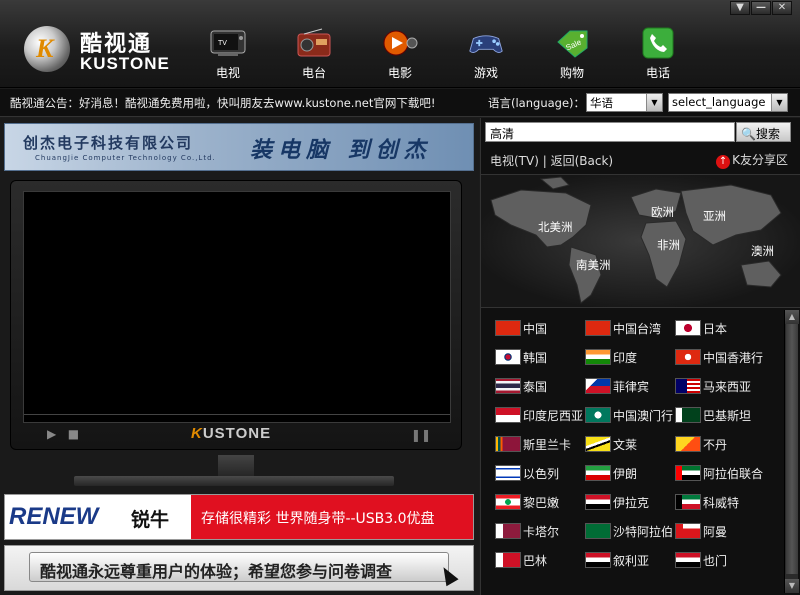 The height and width of the screenshot is (595, 800). I want to click on map-south-america: 南美洲, so click(593, 265).